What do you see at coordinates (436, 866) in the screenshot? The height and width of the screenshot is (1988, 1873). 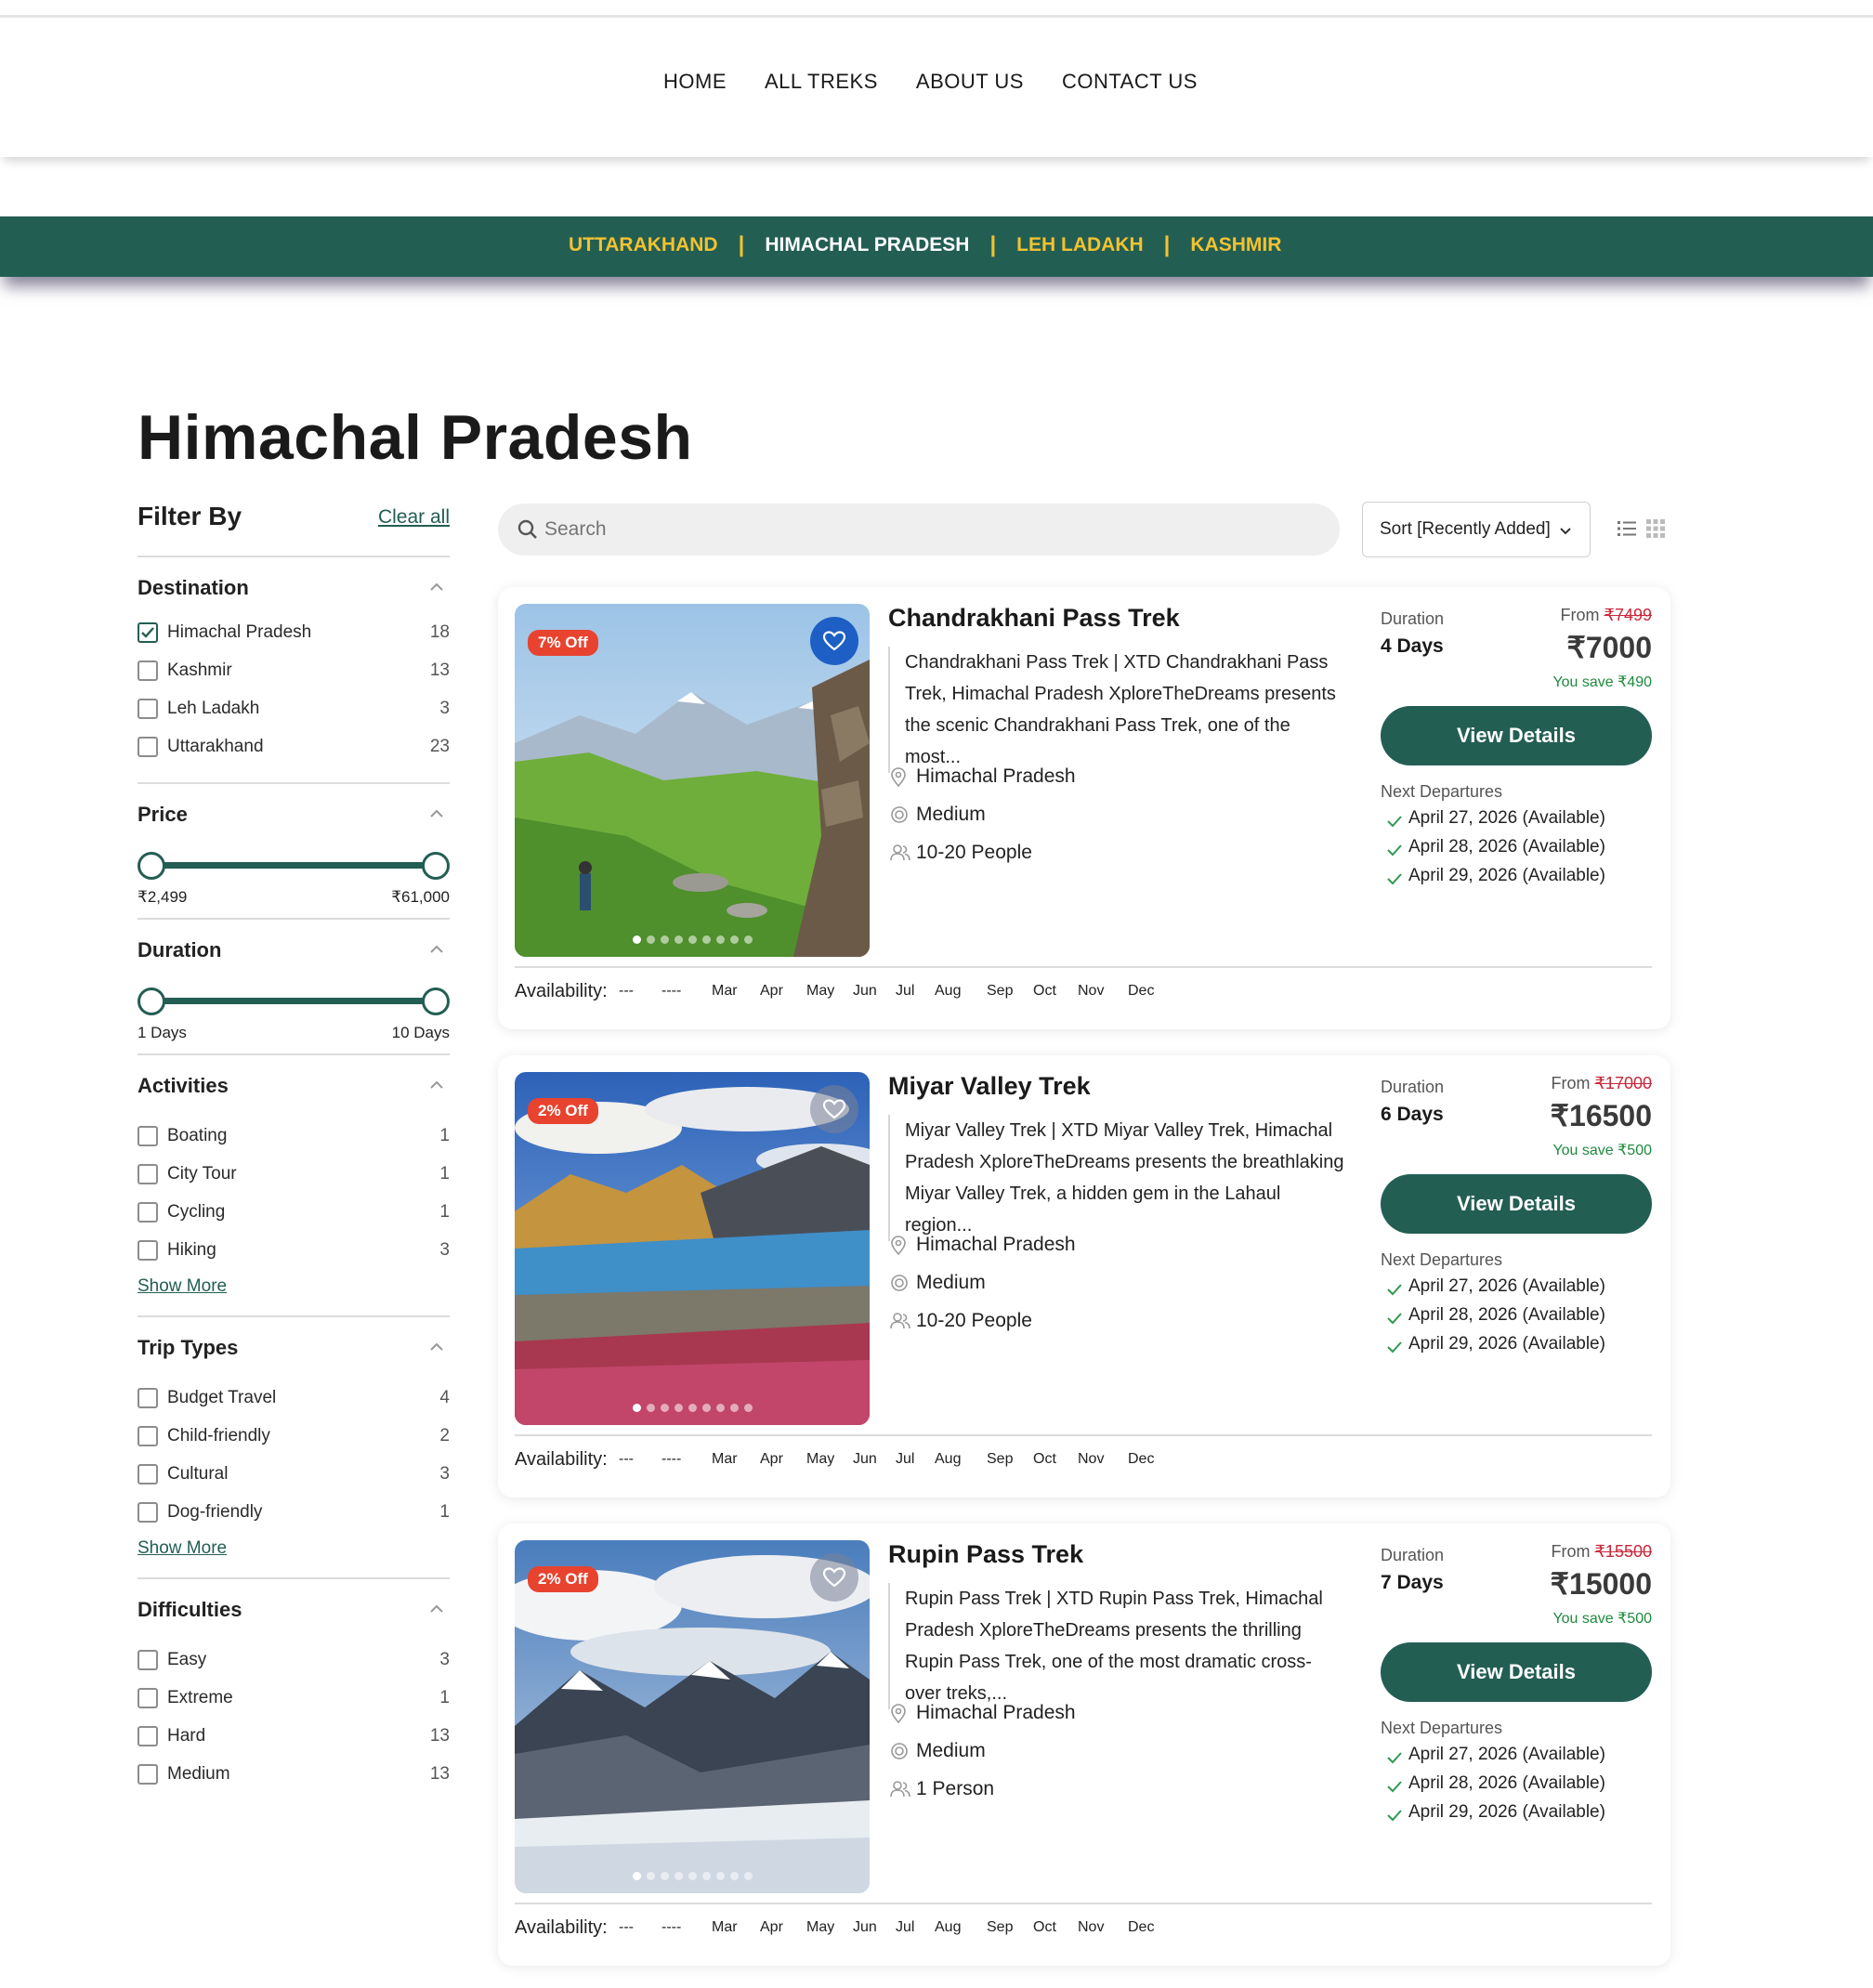 I see `price-max-handle` at bounding box center [436, 866].